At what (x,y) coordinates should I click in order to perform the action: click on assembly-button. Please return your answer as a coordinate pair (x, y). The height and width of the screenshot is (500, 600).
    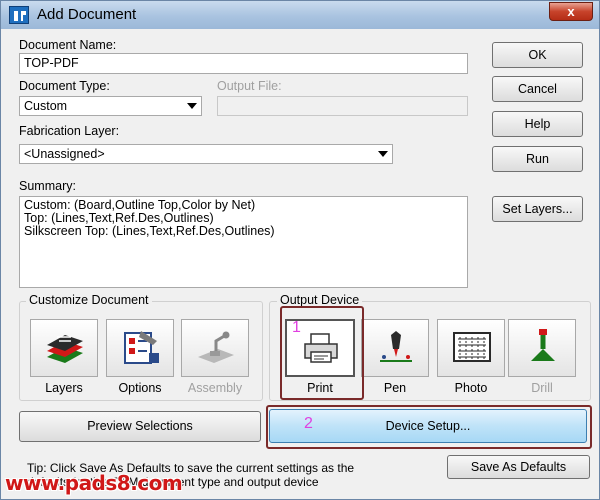
    Looking at the image, I should click on (215, 348).